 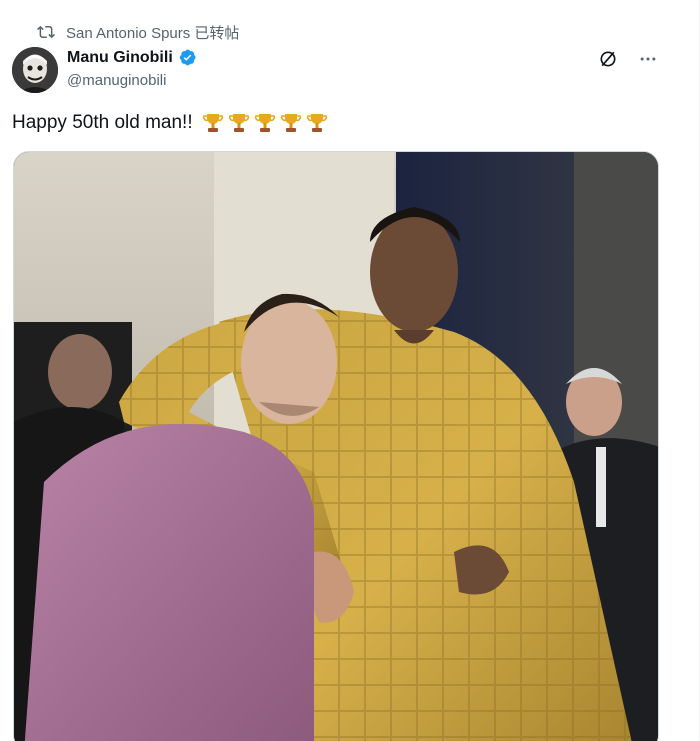 What do you see at coordinates (187, 57) in the screenshot?
I see `verified-badge-icon` at bounding box center [187, 57].